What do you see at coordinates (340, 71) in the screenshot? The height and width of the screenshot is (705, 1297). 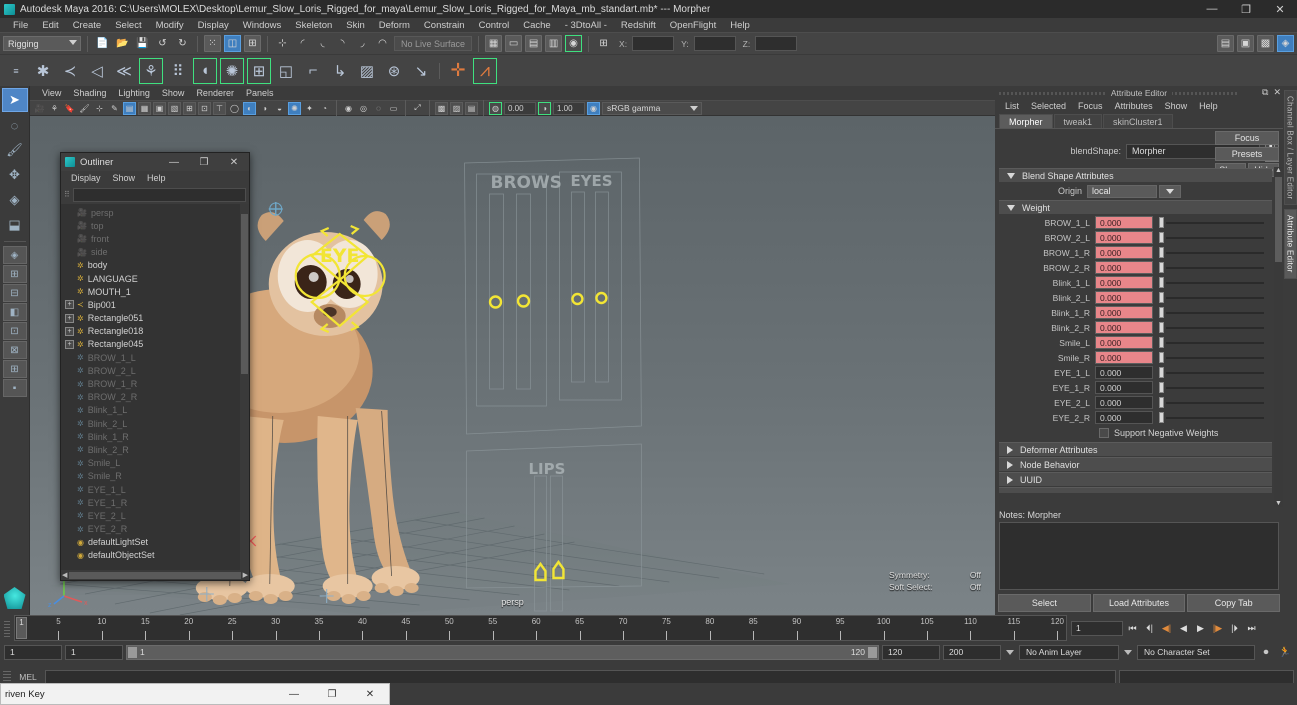 I see `wrap-icon: ↳` at bounding box center [340, 71].